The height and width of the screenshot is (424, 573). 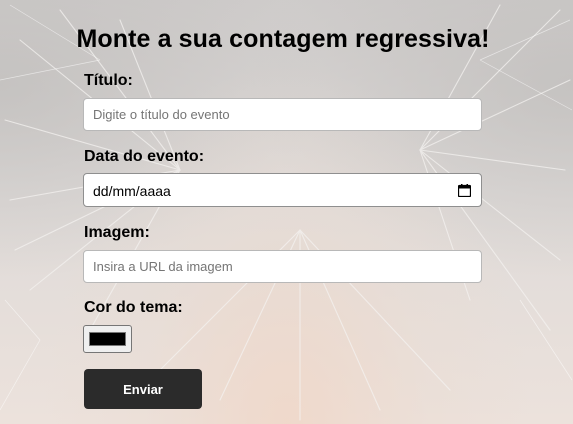 What do you see at coordinates (282, 114) in the screenshot?
I see `title-input` at bounding box center [282, 114].